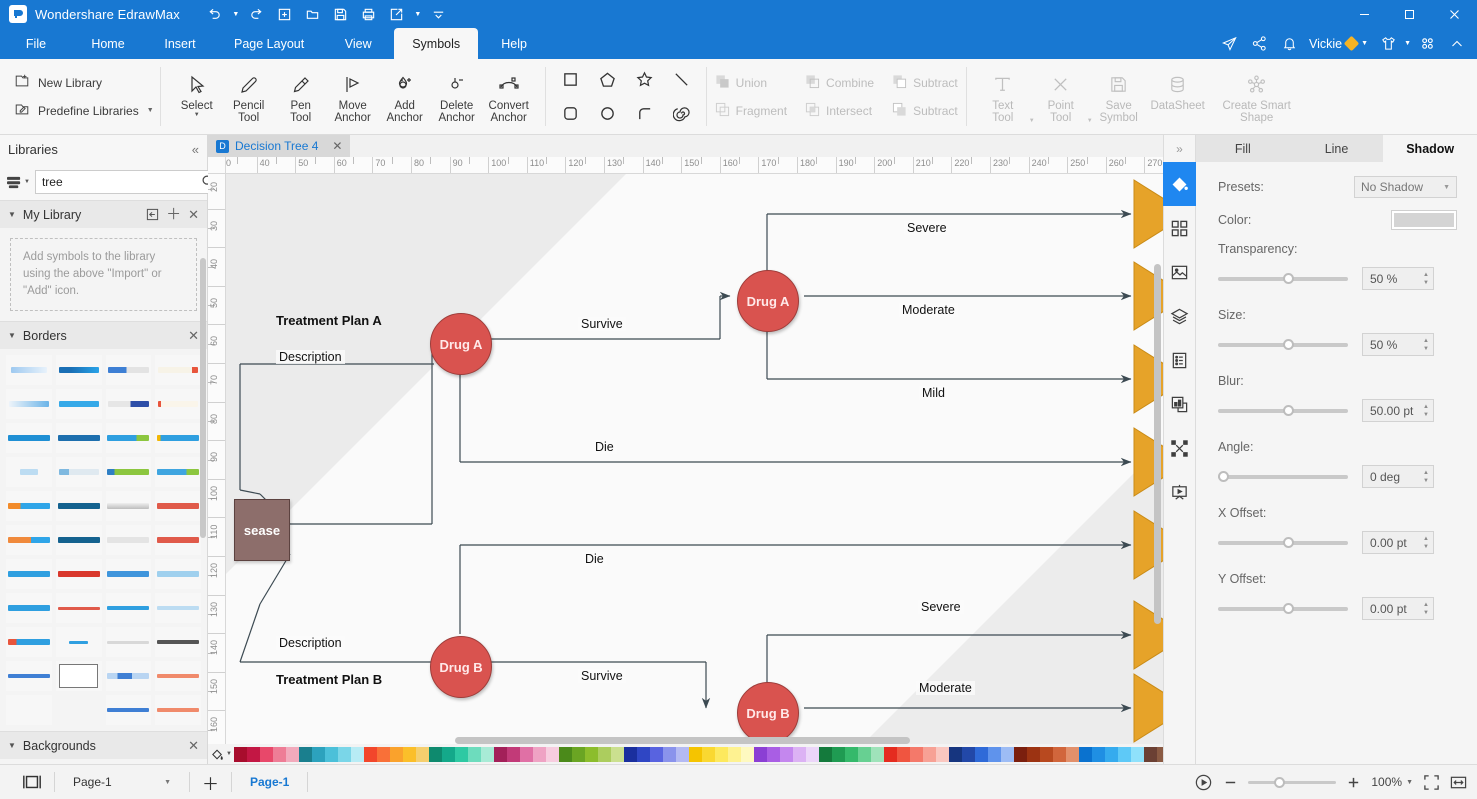 The image size is (1477, 799). Describe the element at coordinates (1179, 148) in the screenshot. I see `chevron-double-right-icon: »` at that location.